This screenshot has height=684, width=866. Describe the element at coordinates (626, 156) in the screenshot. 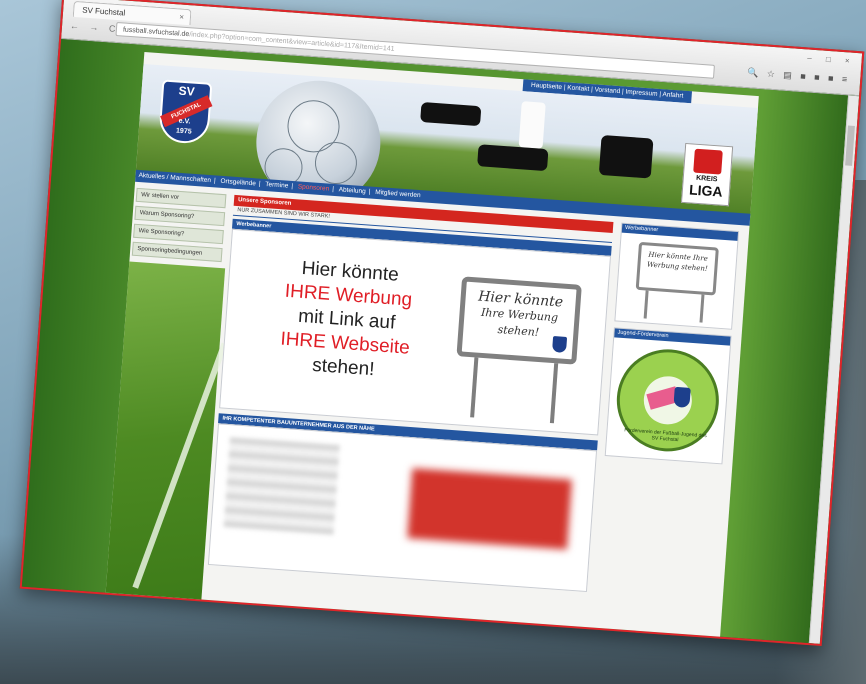

I see `player-boot-right` at that location.